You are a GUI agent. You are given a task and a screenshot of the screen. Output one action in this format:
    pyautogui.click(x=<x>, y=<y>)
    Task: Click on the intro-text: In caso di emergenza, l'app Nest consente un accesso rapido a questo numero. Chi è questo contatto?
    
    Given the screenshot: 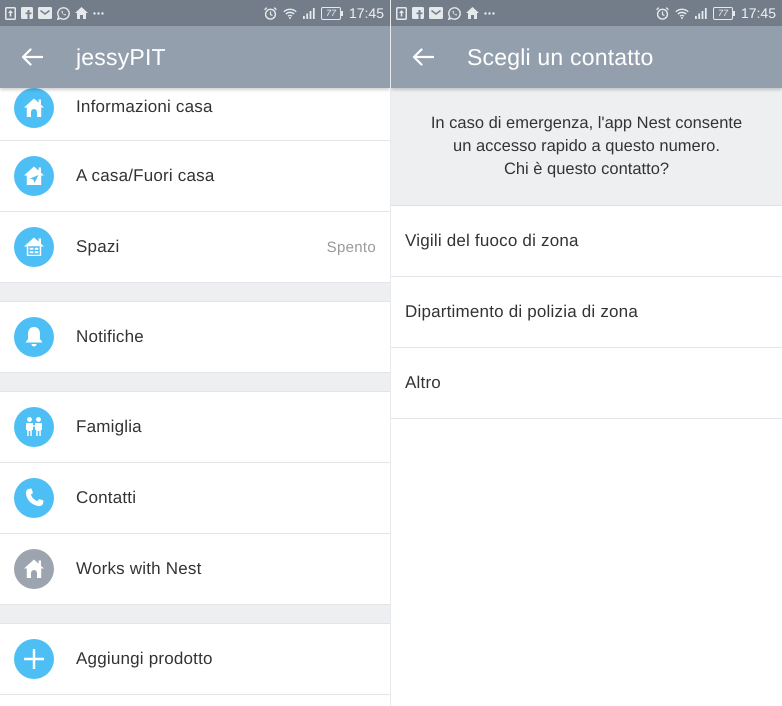 What is the action you would take?
    pyautogui.click(x=586, y=146)
    